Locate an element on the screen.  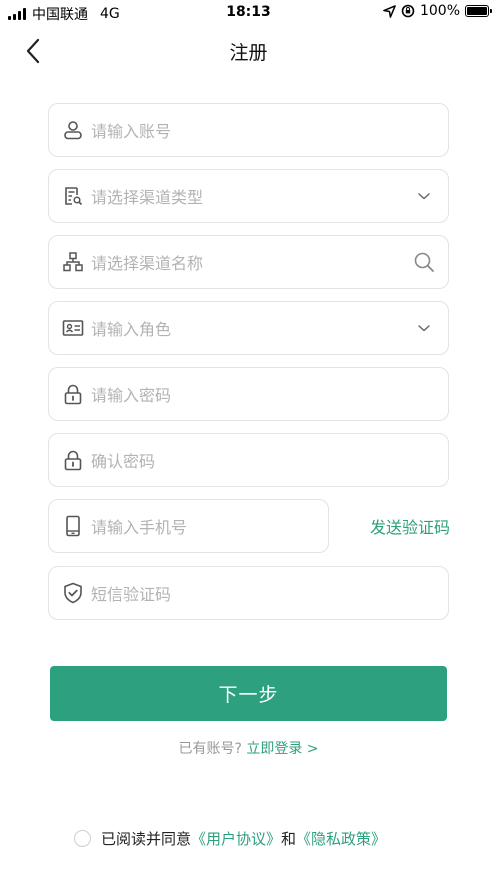
battery-fill is located at coordinates (477, 11).